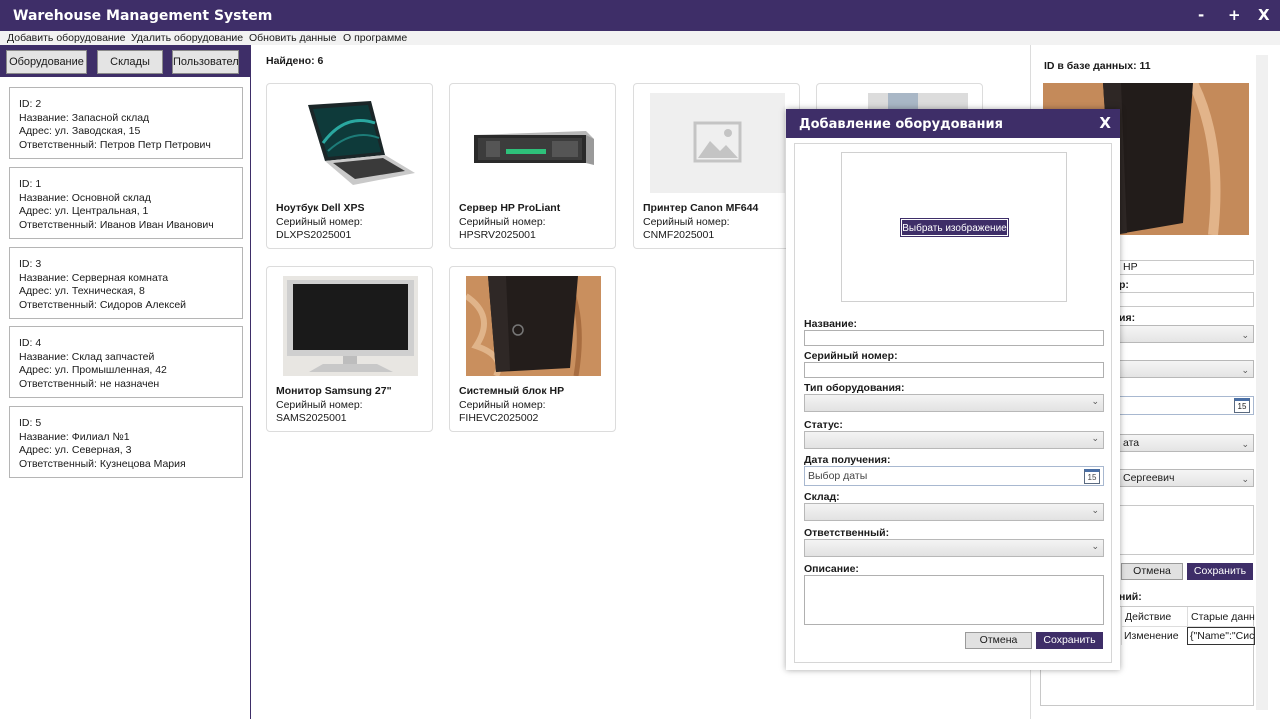 The width and height of the screenshot is (1280, 719). I want to click on equipment-name: Монитор Samsung 27", so click(334, 391).